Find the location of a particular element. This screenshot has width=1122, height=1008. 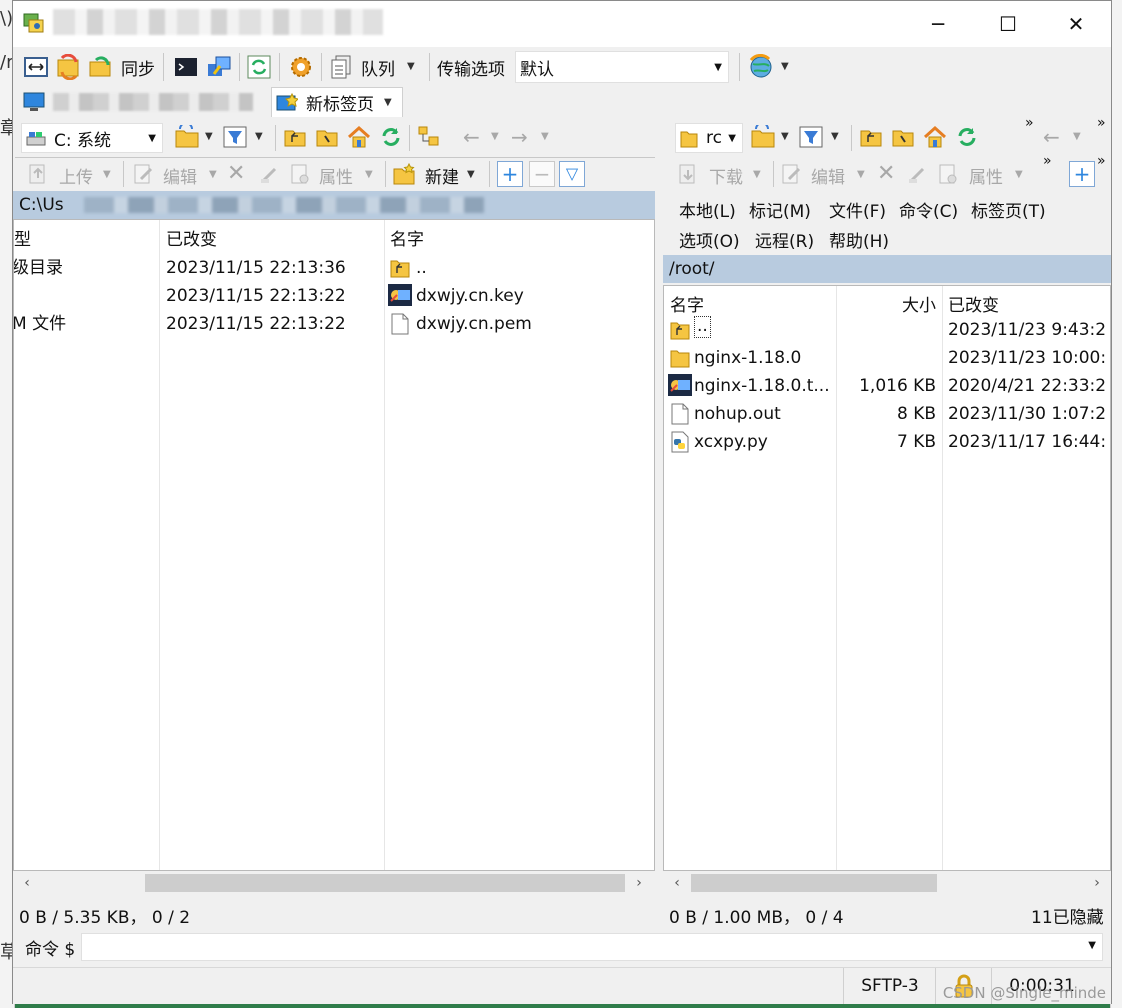

command-input: ▼ is located at coordinates (592, 947).